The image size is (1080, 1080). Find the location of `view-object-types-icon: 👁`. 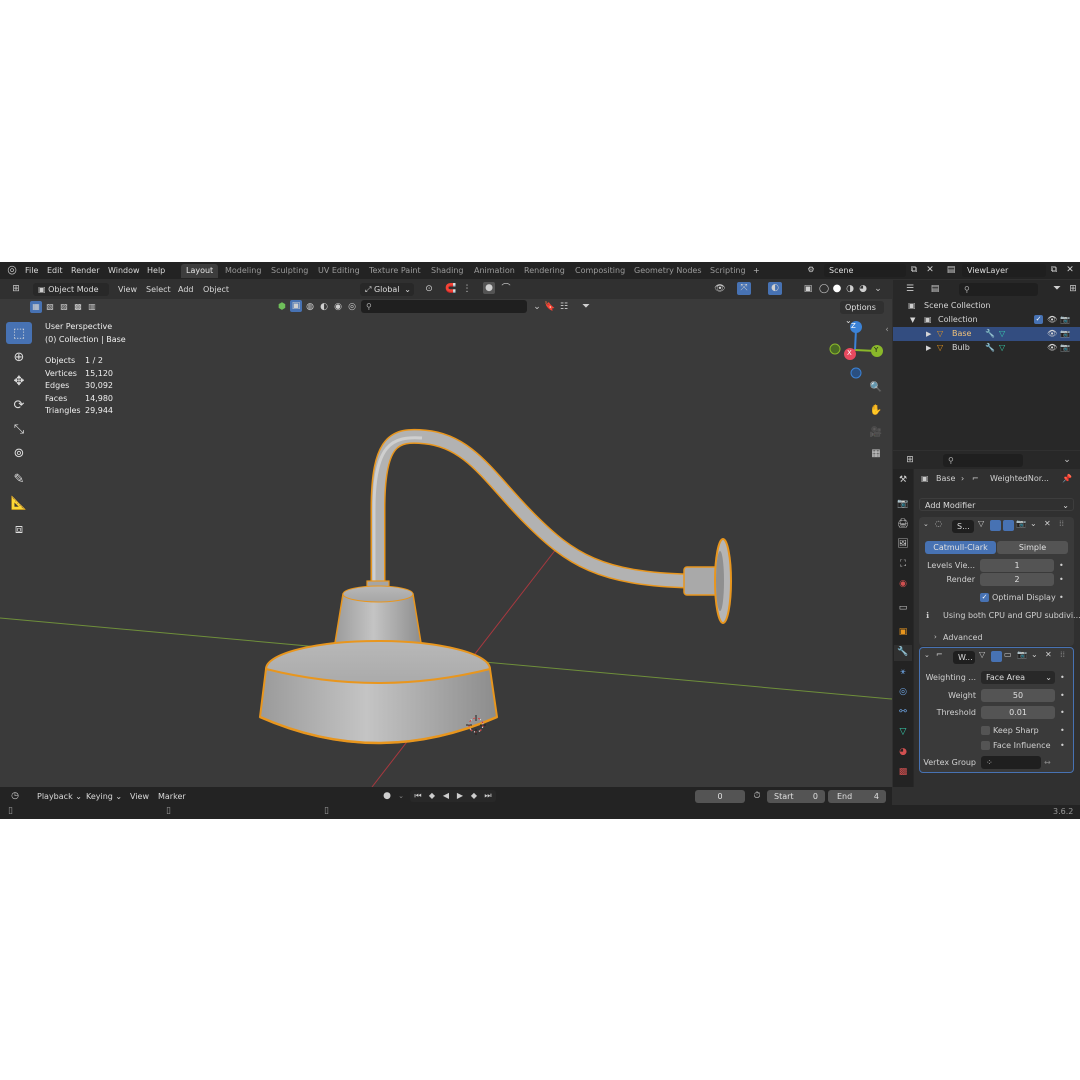

view-object-types-icon: 👁 is located at coordinates (720, 289).